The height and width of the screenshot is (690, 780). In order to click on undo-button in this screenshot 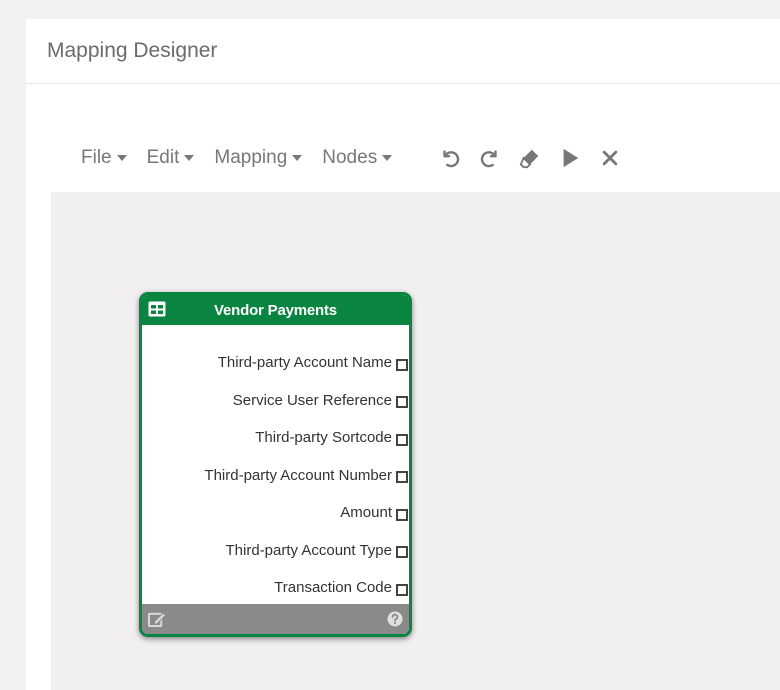, I will do `click(450, 158)`.